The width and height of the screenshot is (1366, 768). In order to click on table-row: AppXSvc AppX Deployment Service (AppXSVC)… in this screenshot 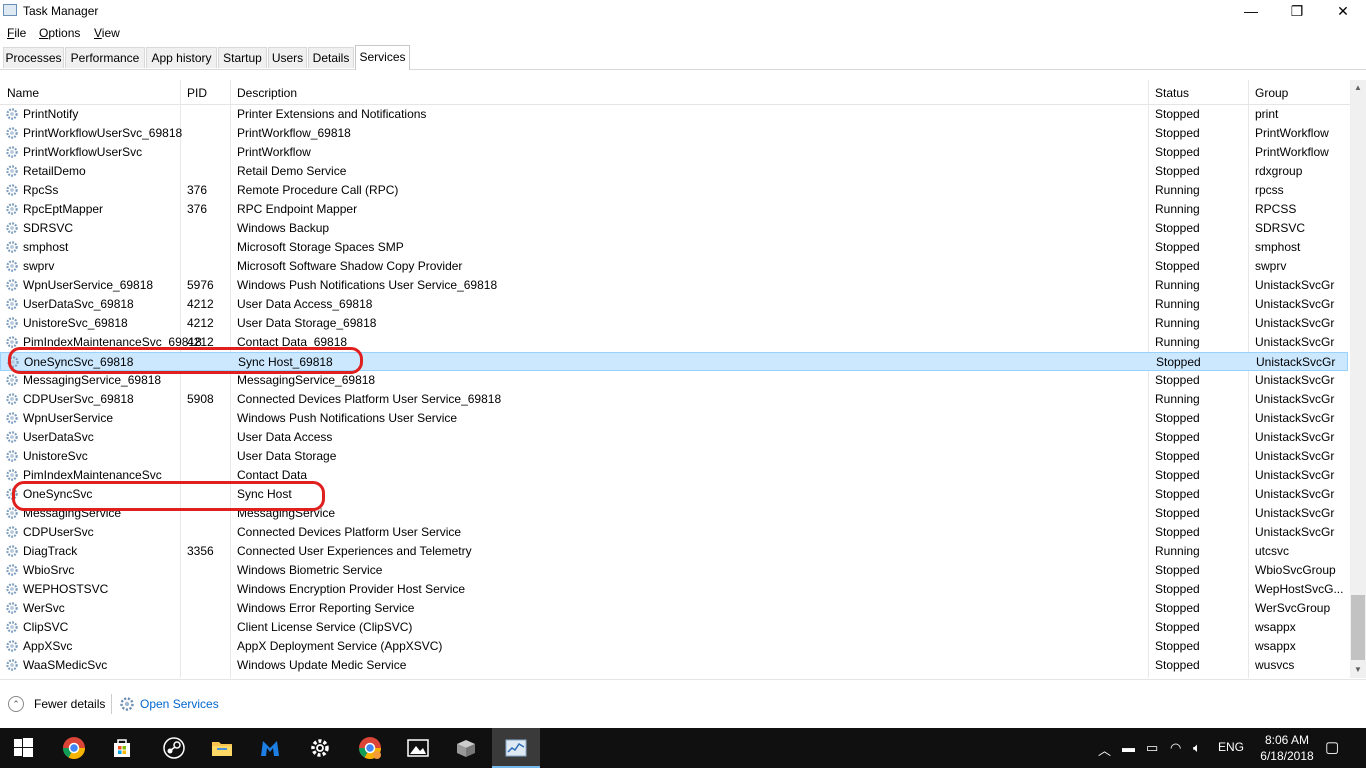, I will do `click(674, 646)`.